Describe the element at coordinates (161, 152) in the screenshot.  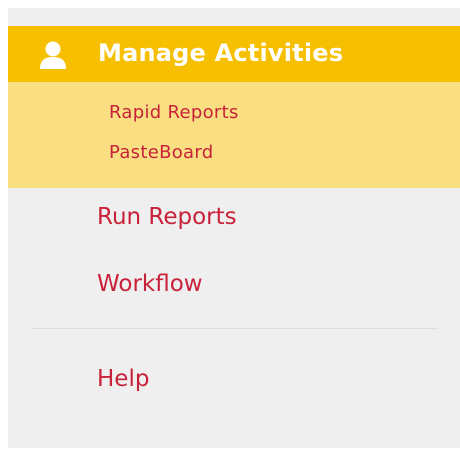
I see `submenu-item-pasteboard: PasteBoard` at that location.